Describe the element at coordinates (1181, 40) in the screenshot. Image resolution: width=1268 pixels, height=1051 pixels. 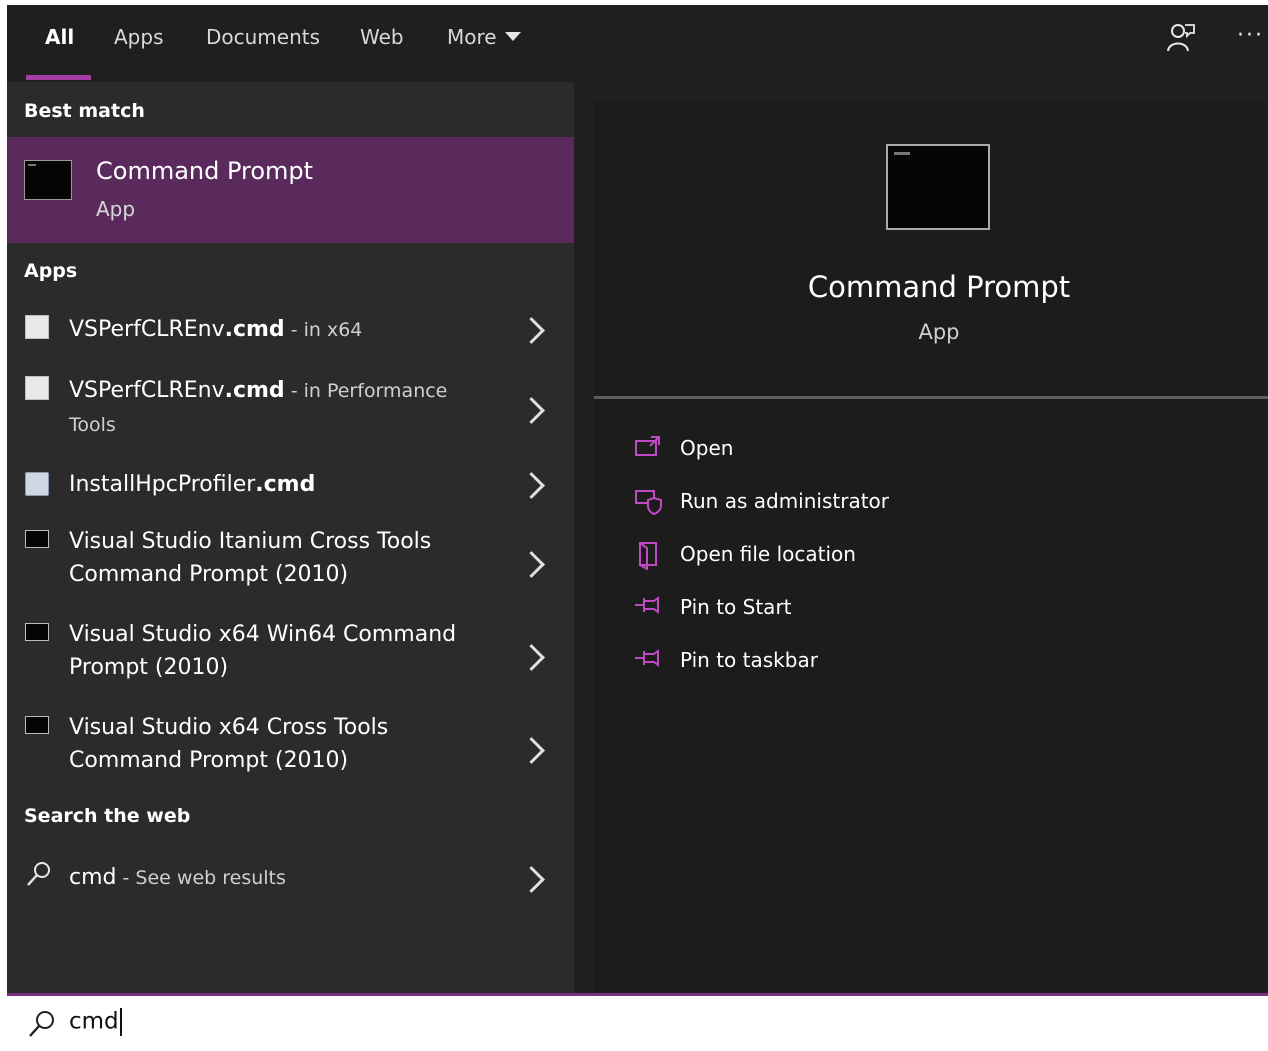
I see `feedback-icon` at that location.